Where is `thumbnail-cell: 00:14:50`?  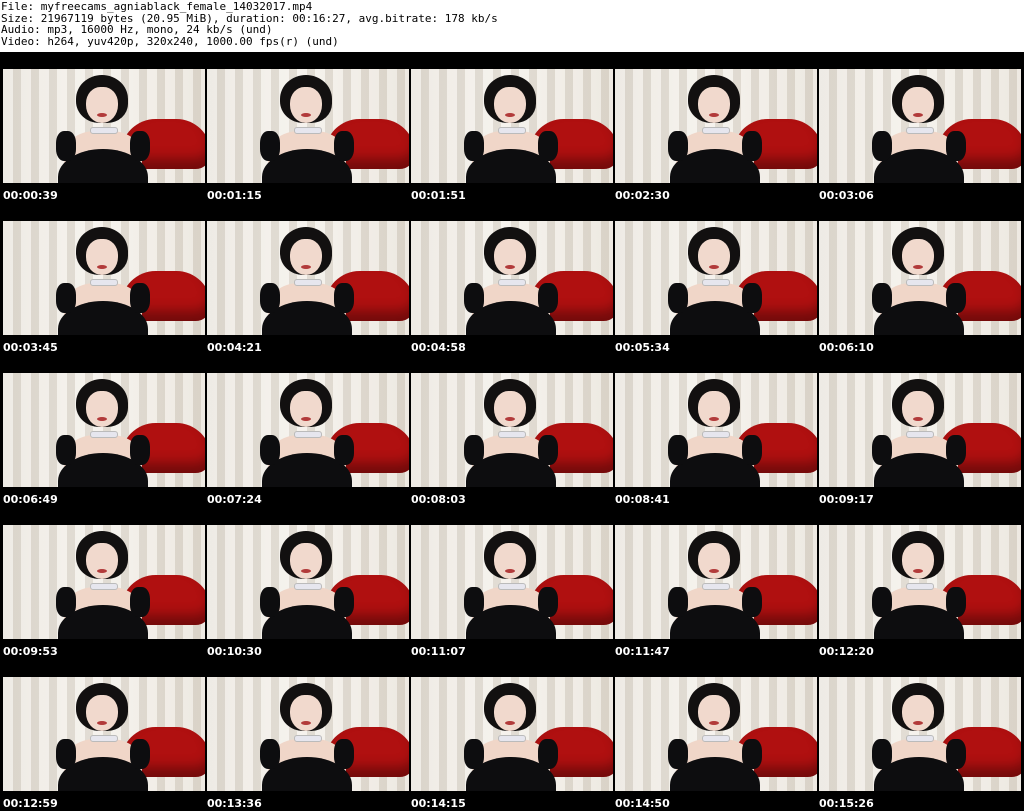 thumbnail-cell: 00:14:50 is located at coordinates (716, 736).